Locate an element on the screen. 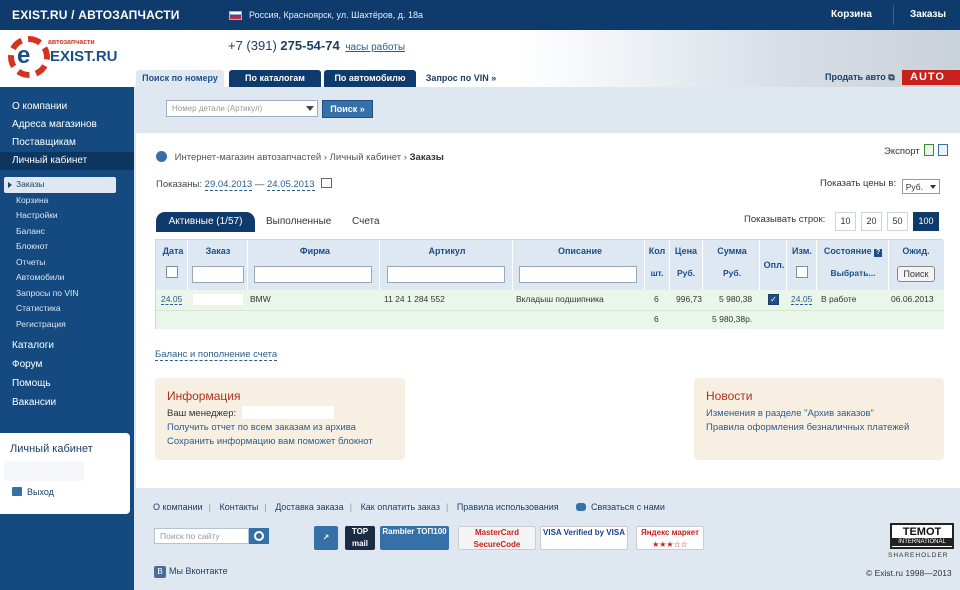  contact-us-link: Связаться с нами is located at coordinates (620, 507).